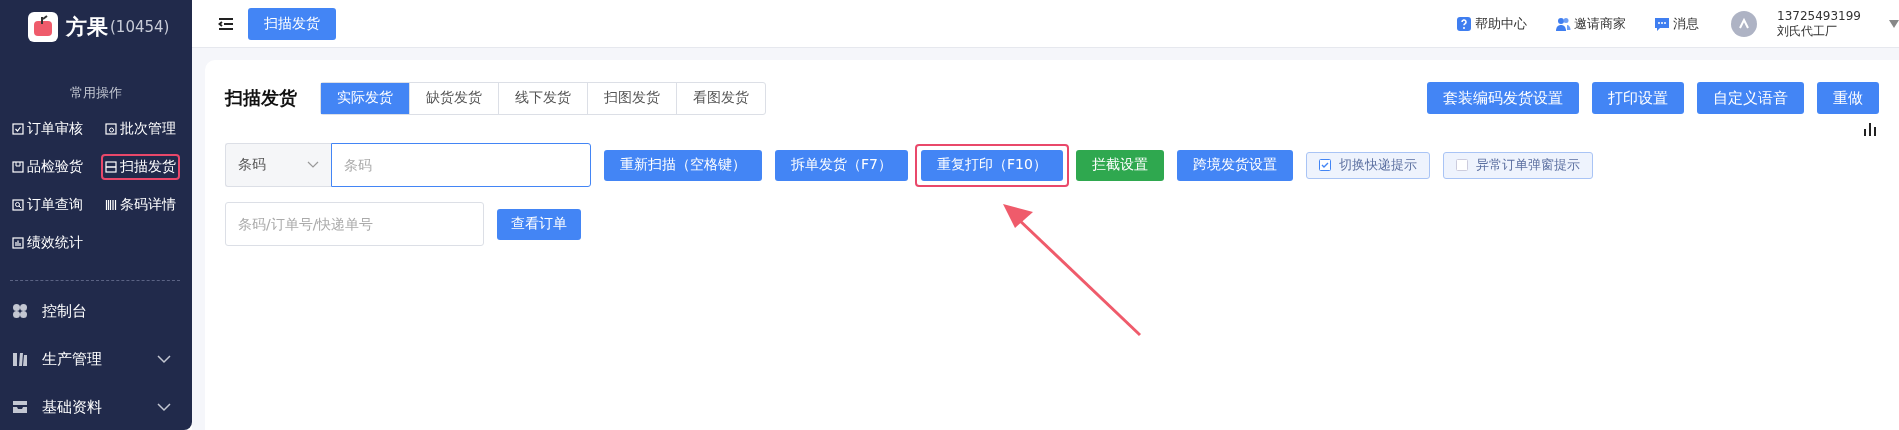  I want to click on quick-action: 条码详情, so click(140, 205).